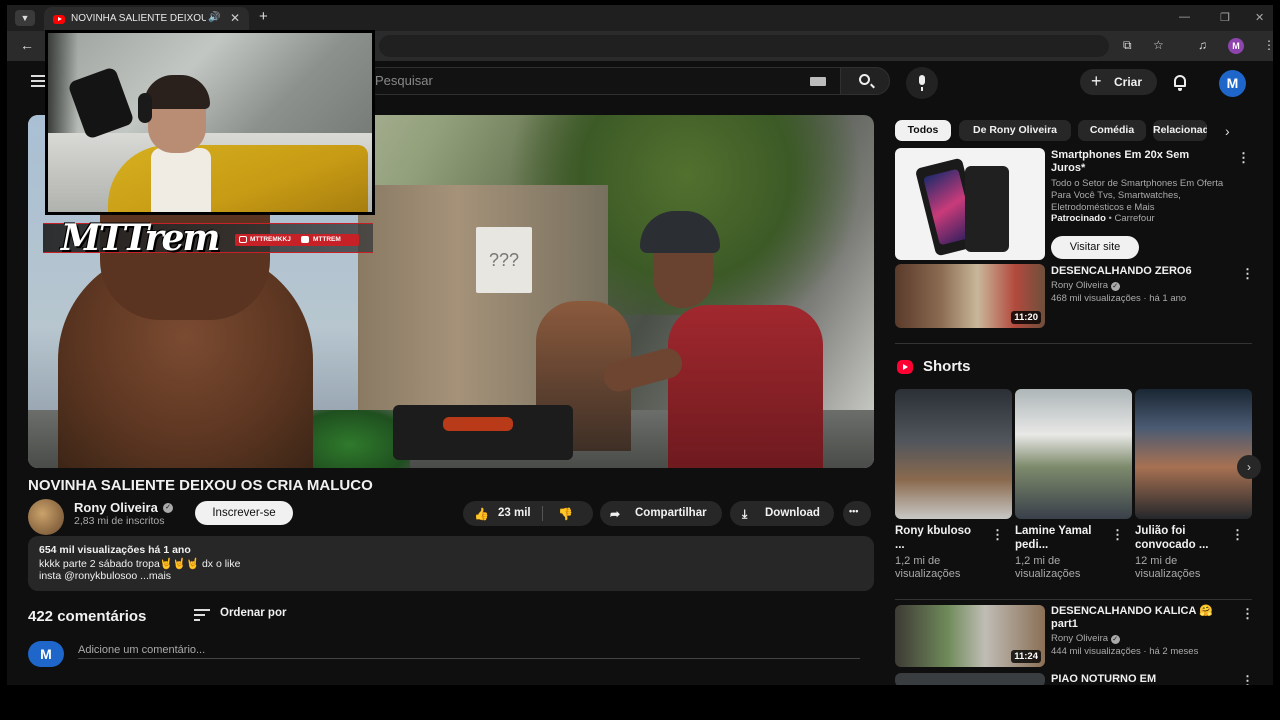 This screenshot has height=720, width=1280. I want to click on like-divider, so click(542, 513).